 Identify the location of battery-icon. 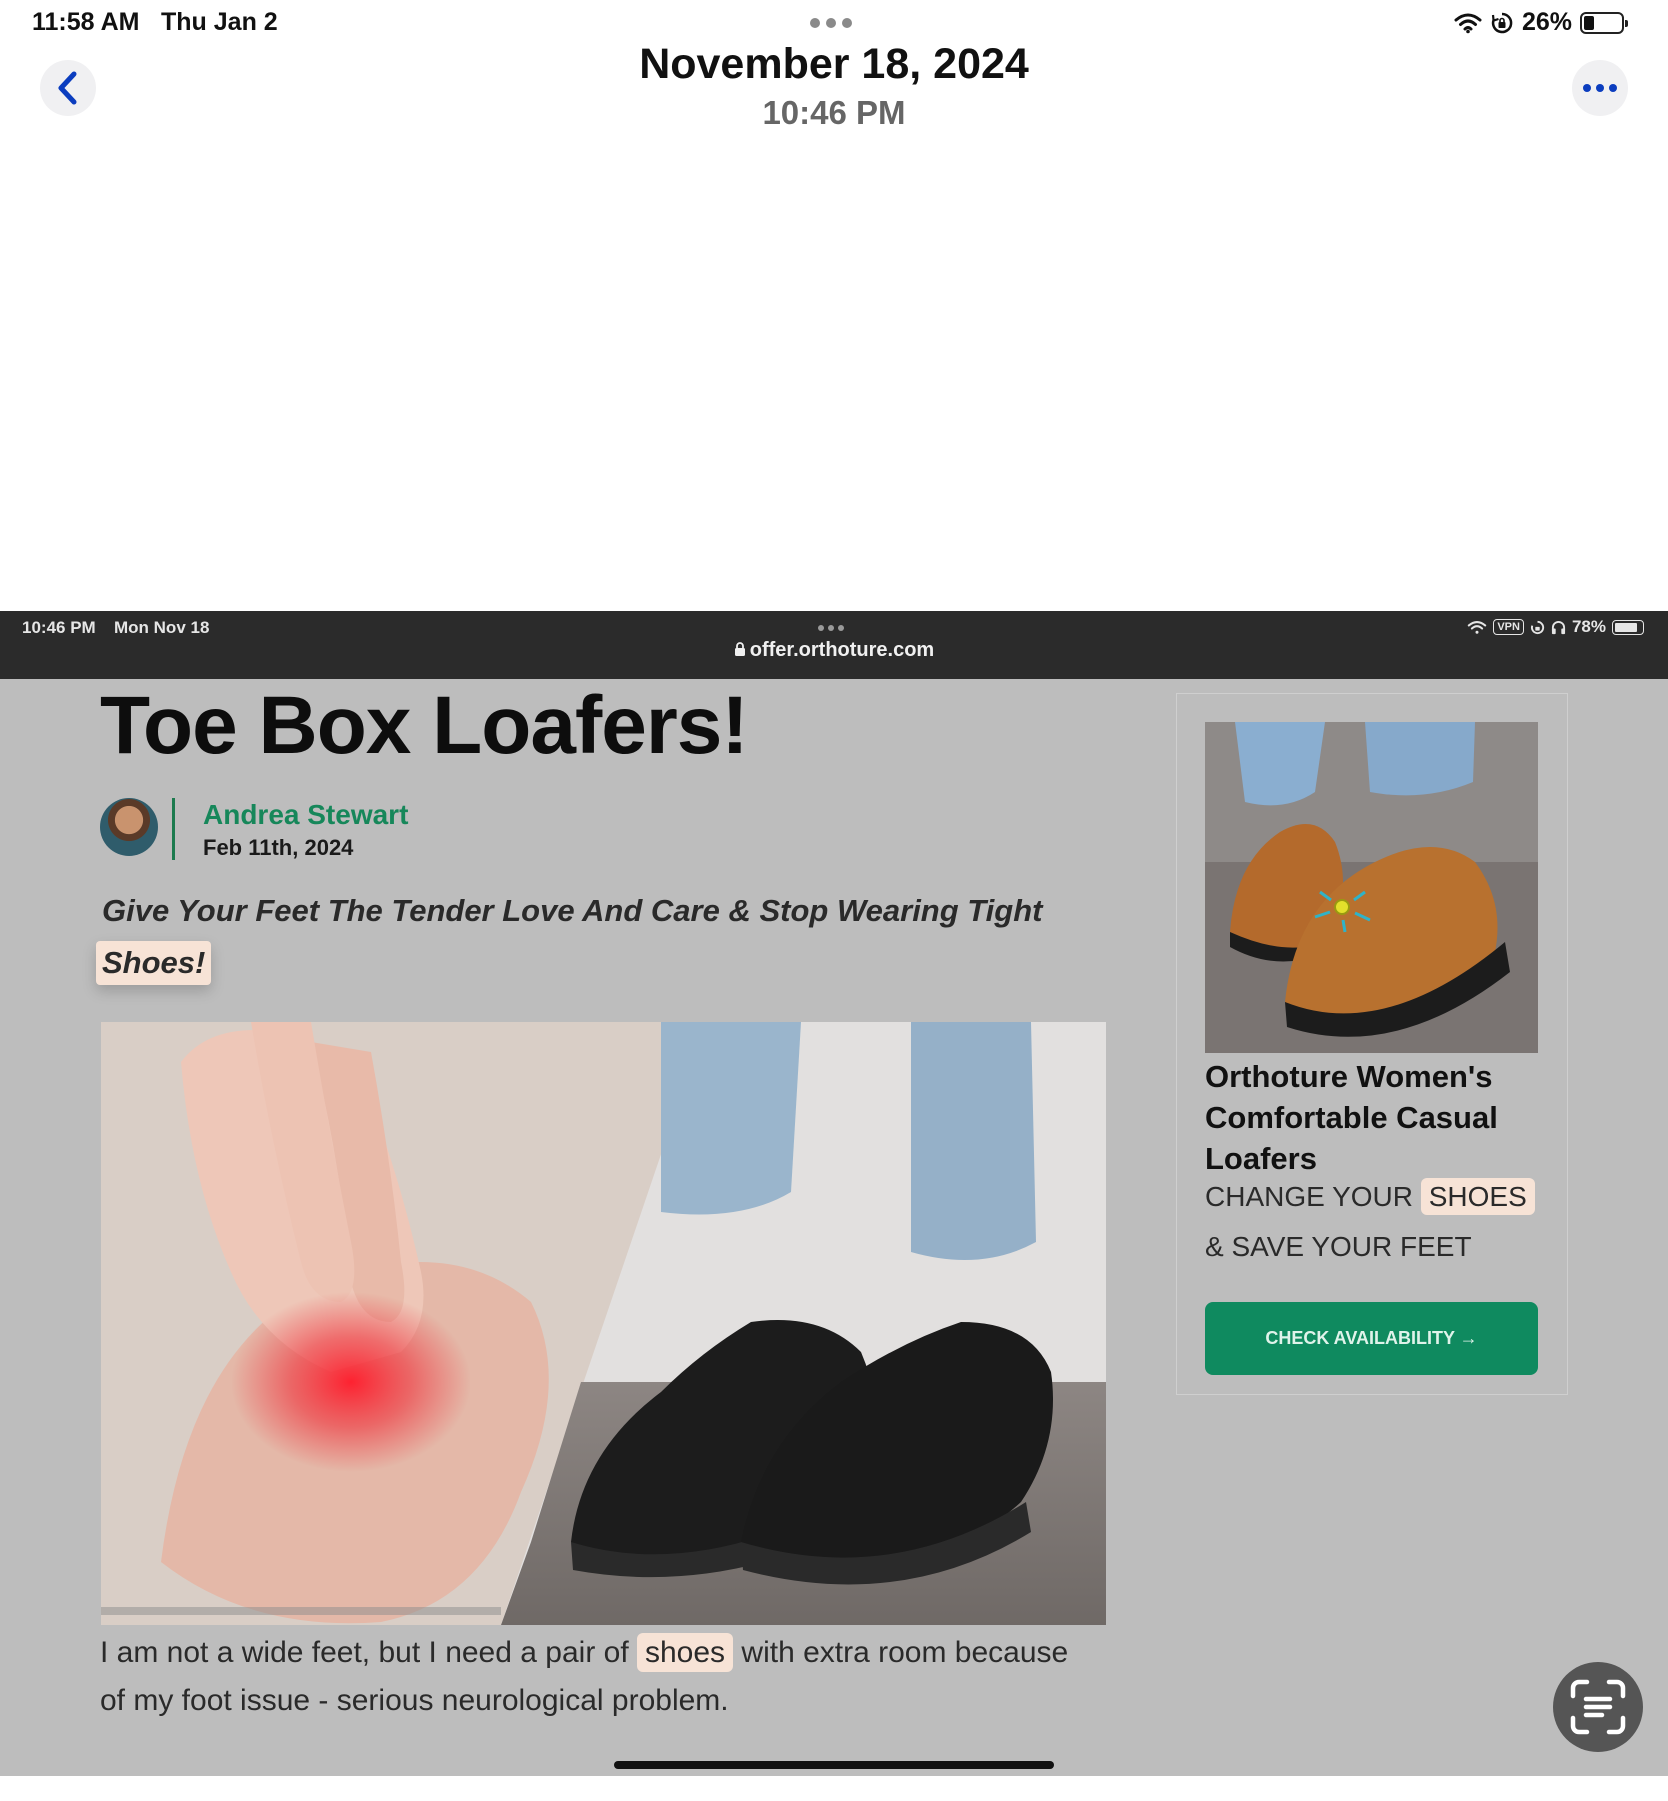
(1604, 22).